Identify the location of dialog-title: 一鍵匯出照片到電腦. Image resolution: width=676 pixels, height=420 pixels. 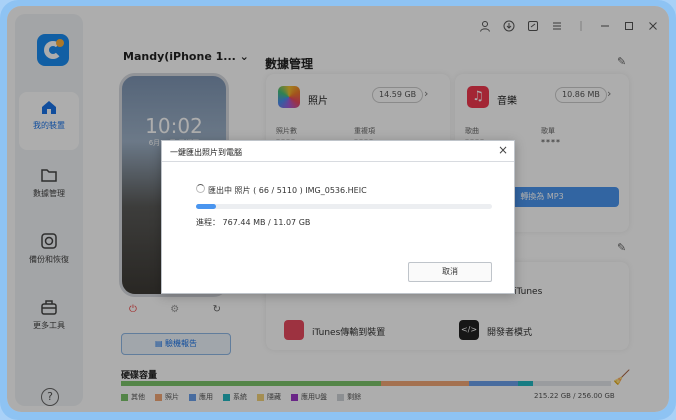
(206, 152).